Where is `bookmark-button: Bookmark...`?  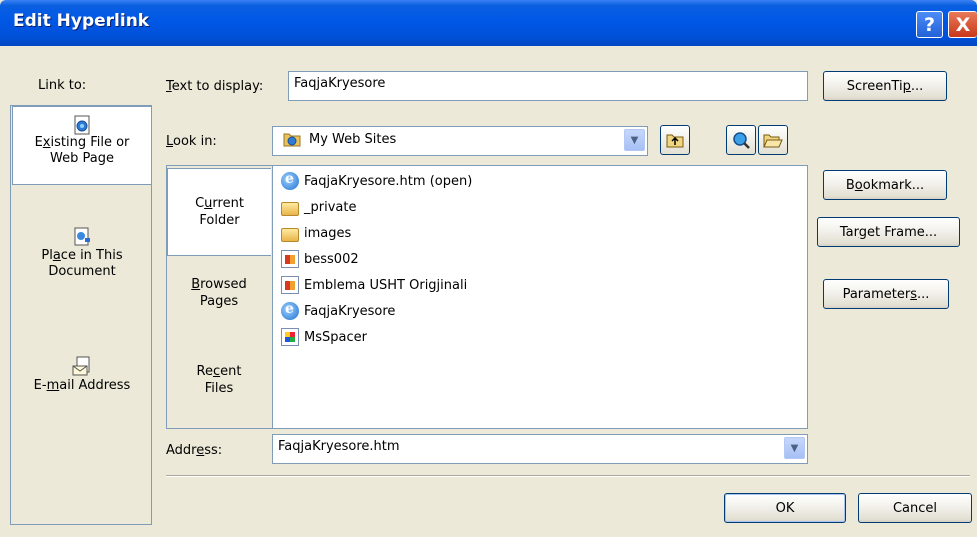 bookmark-button: Bookmark... is located at coordinates (885, 185).